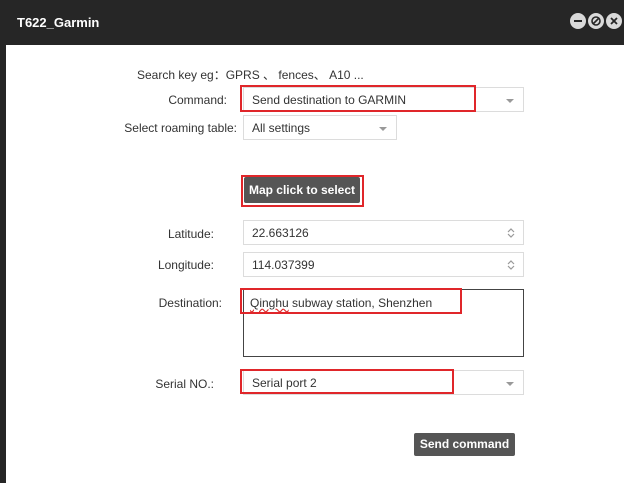  Describe the element at coordinates (280, 232) in the screenshot. I see `latitude-value: 22.663126` at that location.